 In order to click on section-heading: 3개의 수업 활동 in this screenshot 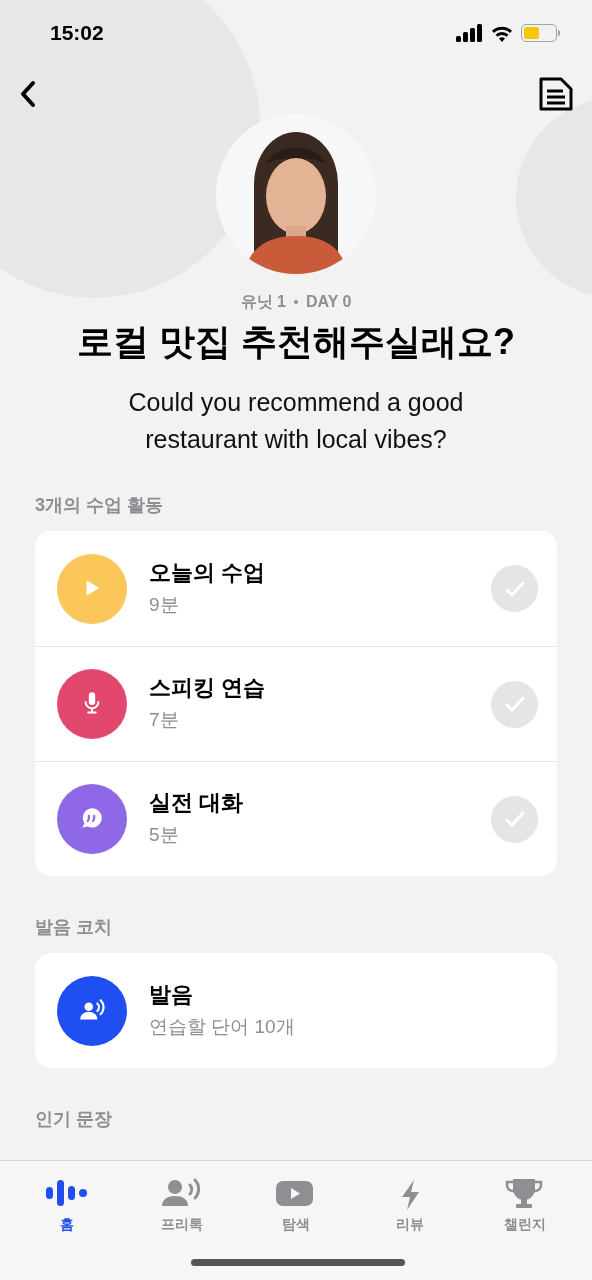, I will do `click(99, 505)`.